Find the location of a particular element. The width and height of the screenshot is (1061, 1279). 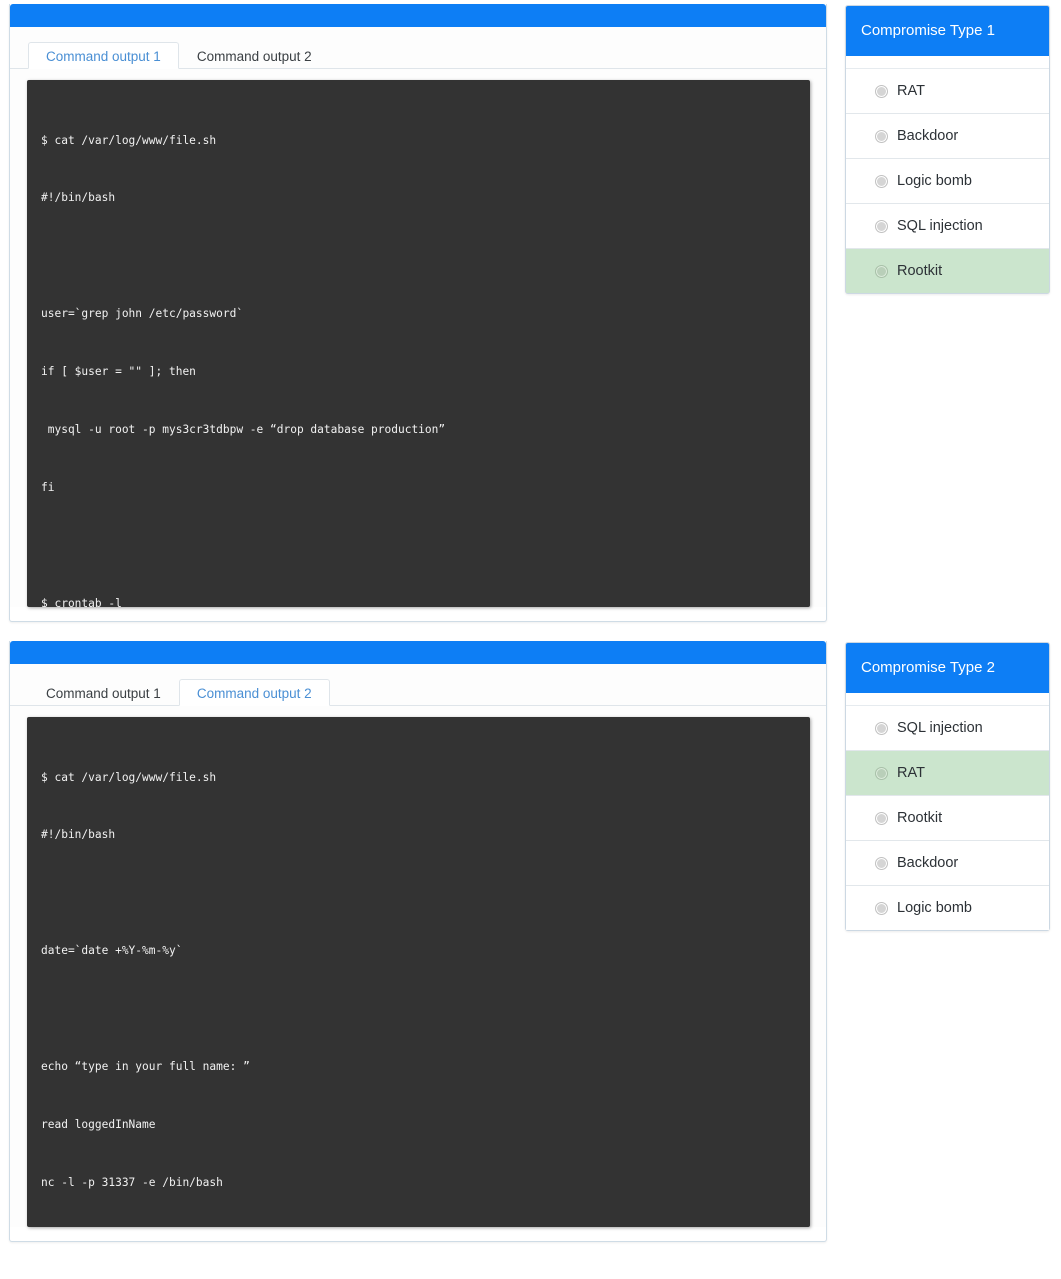

panel-2-tab-strip: Command output 1 Command output 2 is located at coordinates (418, 685).